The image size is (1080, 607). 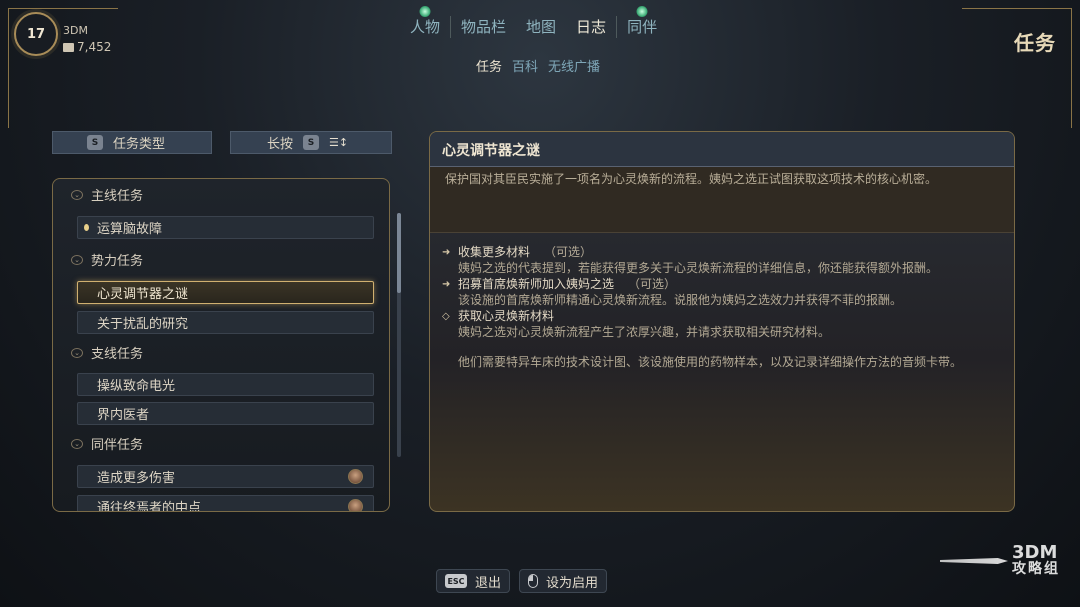 What do you see at coordinates (517, 252) in the screenshot?
I see `objective-title: ➜ 收集更多材料 （可选）` at bounding box center [517, 252].